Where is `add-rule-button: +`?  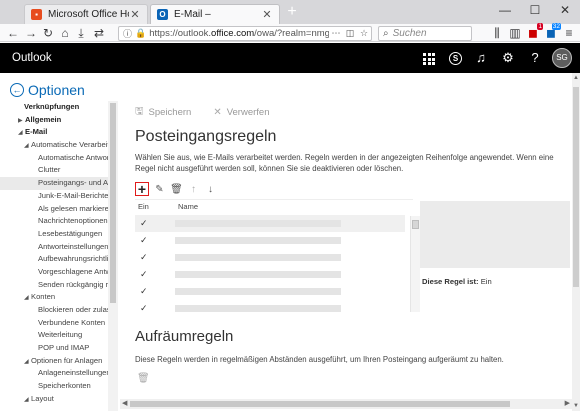
add-rule-button: + is located at coordinates (142, 189).